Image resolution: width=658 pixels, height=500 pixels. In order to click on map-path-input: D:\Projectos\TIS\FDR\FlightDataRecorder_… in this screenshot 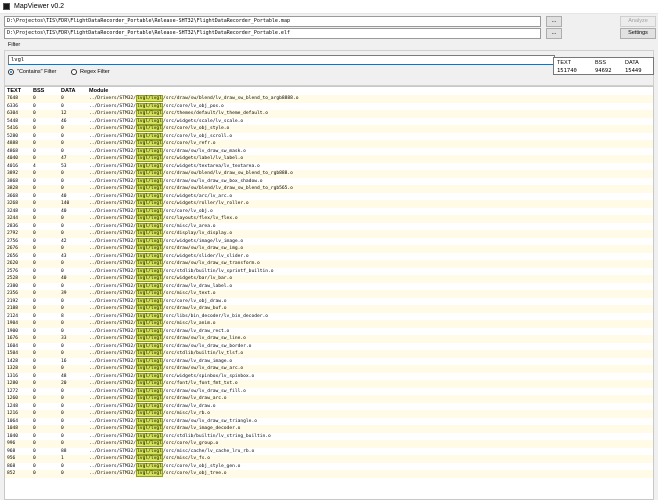, I will do `click(272, 21)`.